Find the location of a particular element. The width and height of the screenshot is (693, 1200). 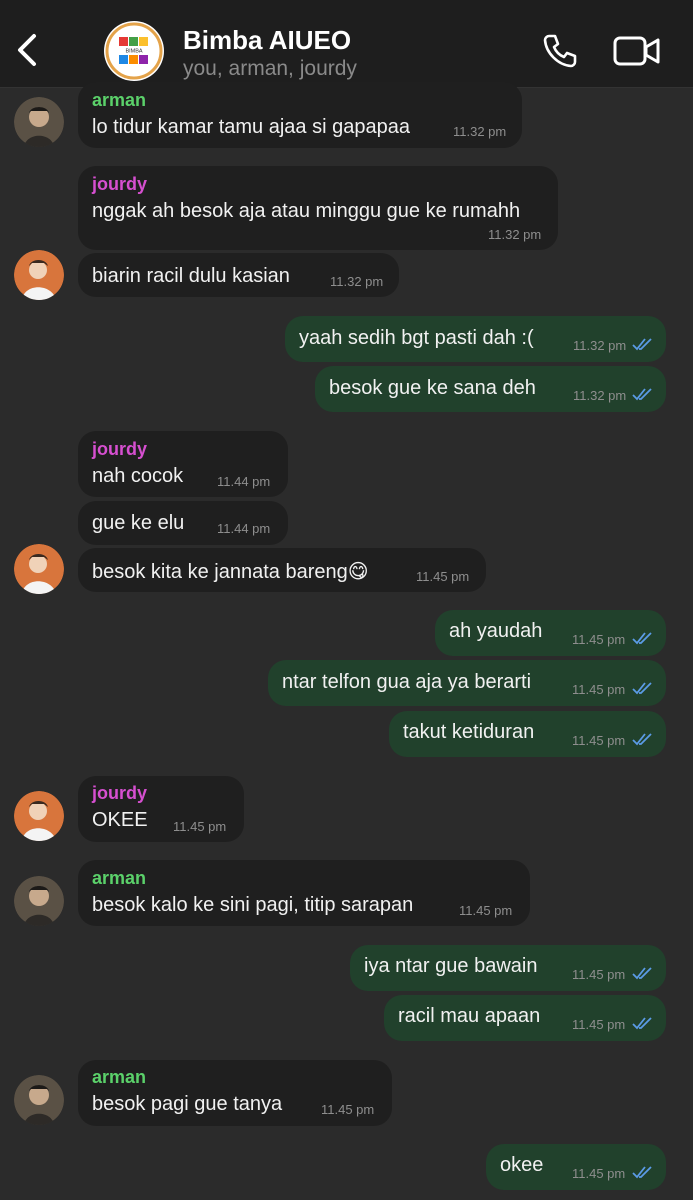

message-bubble-incoming: arman besok pagi gue tanya 11.45 pm is located at coordinates (235, 1093).